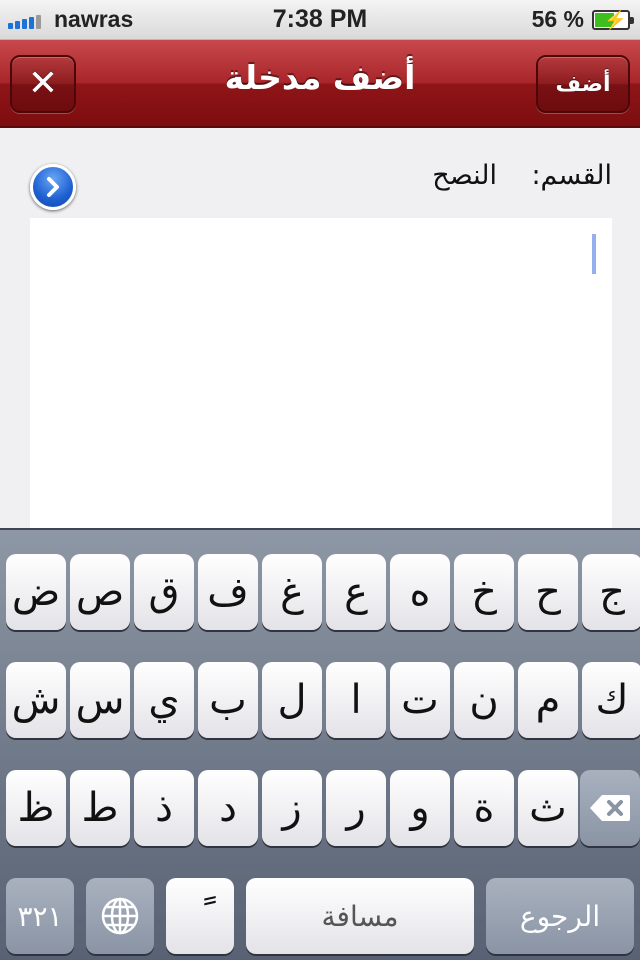 Image resolution: width=640 pixels, height=960 pixels. Describe the element at coordinates (320, 20) in the screenshot. I see `status-bar: nawras 7:38 PM 56 % ⚡` at that location.